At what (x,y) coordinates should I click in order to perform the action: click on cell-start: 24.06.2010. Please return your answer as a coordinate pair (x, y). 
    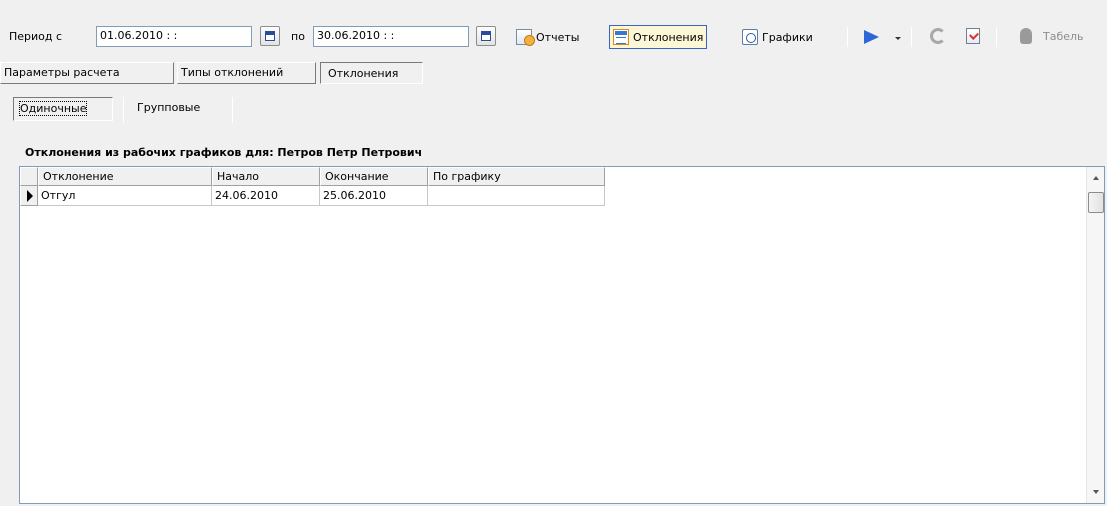
    Looking at the image, I should click on (266, 196).